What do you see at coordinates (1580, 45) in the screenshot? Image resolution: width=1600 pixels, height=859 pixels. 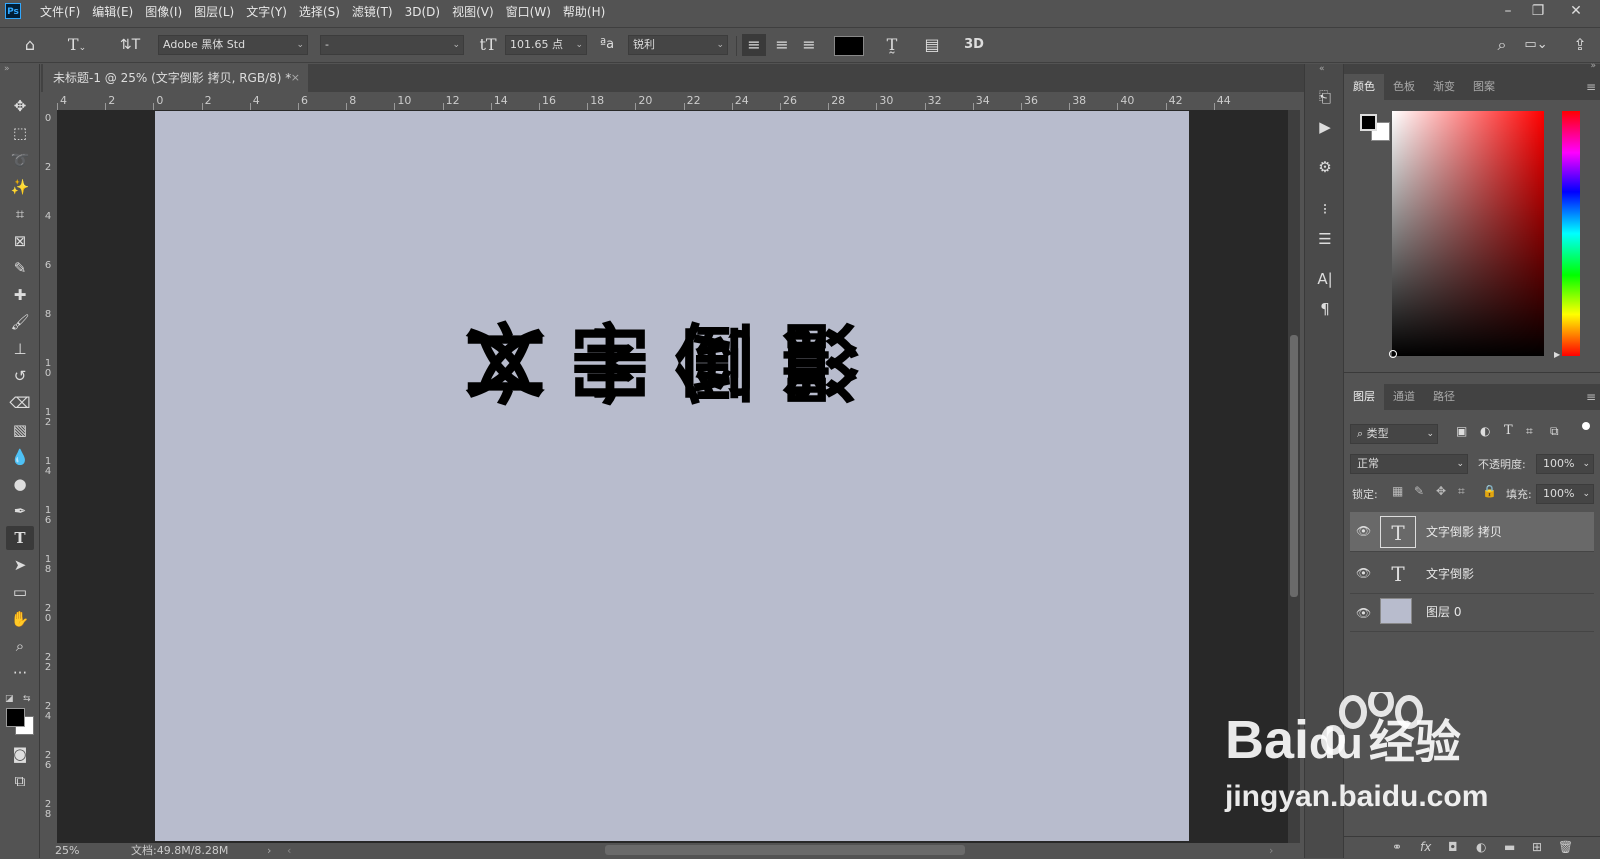 I see `share-icon: ⇪` at bounding box center [1580, 45].